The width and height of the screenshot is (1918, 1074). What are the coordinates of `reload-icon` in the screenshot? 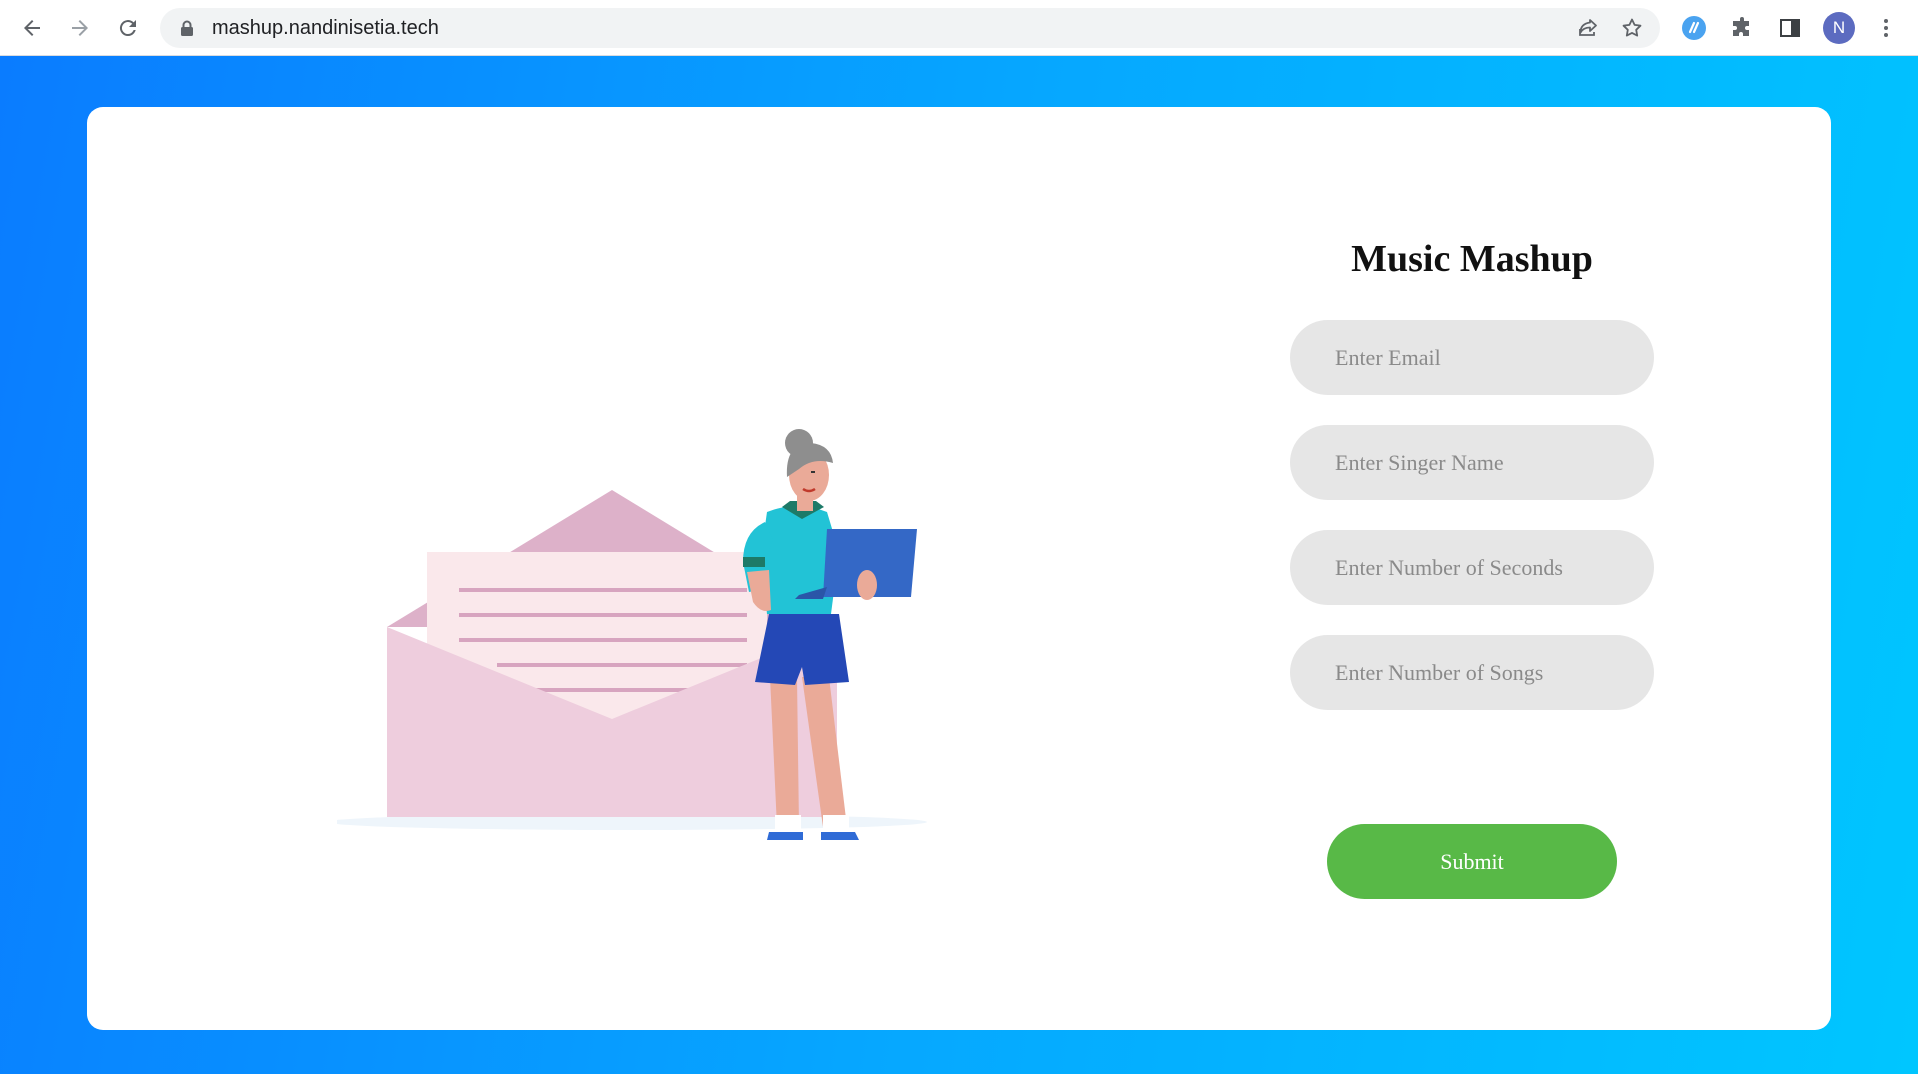 It's located at (127, 28).